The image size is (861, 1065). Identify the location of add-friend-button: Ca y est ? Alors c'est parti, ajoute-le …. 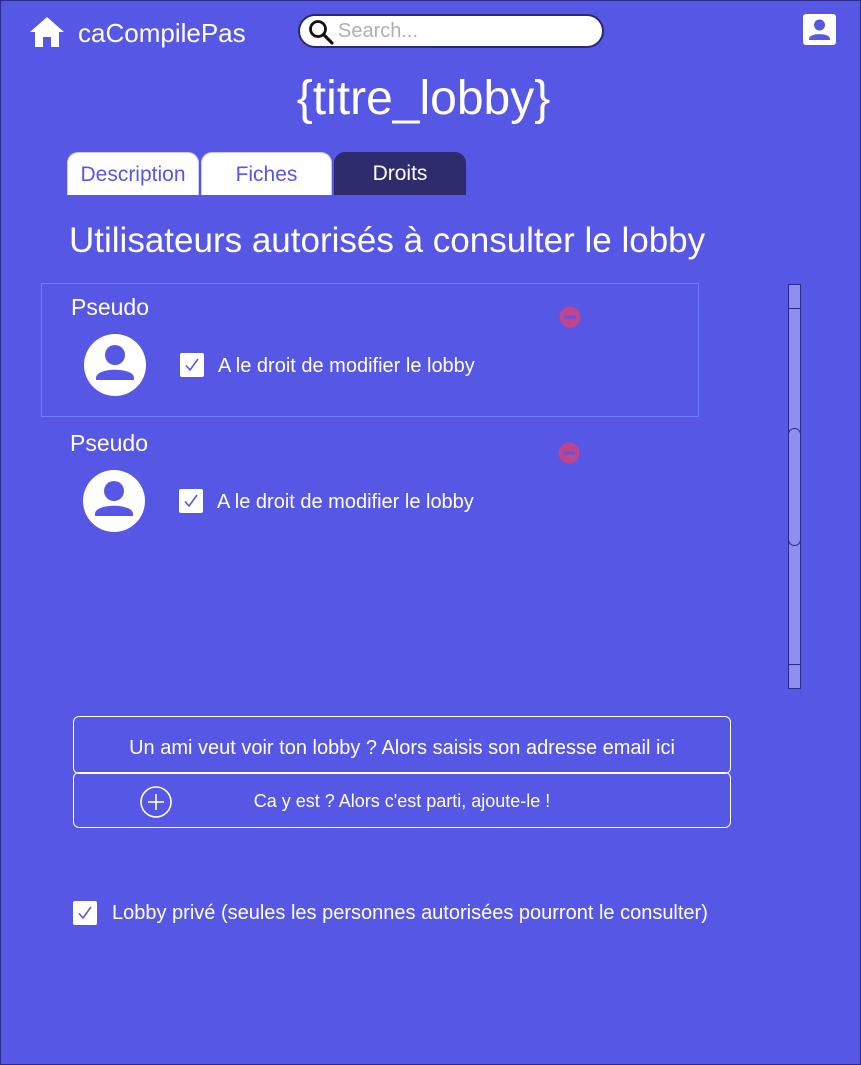
(402, 800).